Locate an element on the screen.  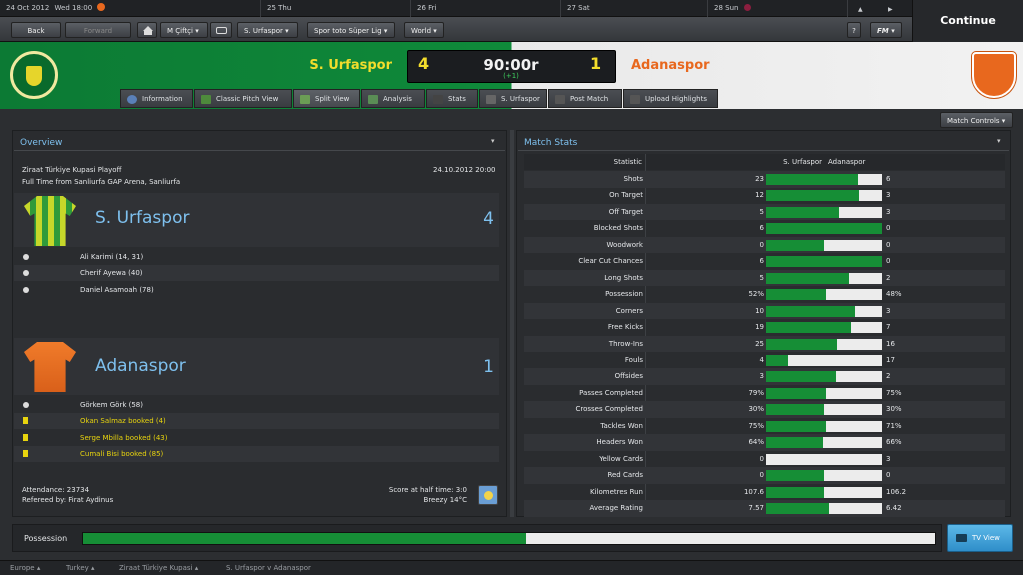
tab-split-view: Split View is located at coordinates (326, 98).